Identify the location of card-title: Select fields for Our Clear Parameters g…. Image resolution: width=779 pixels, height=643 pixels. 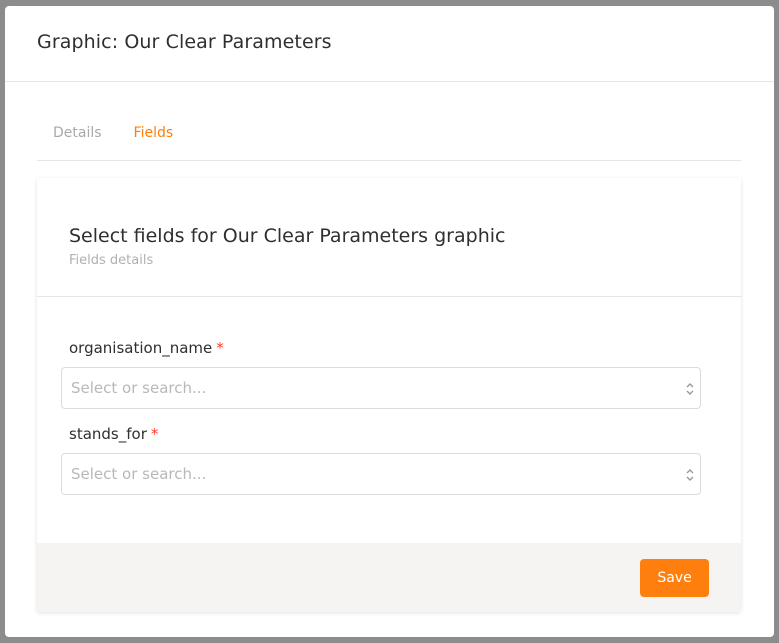
(287, 236).